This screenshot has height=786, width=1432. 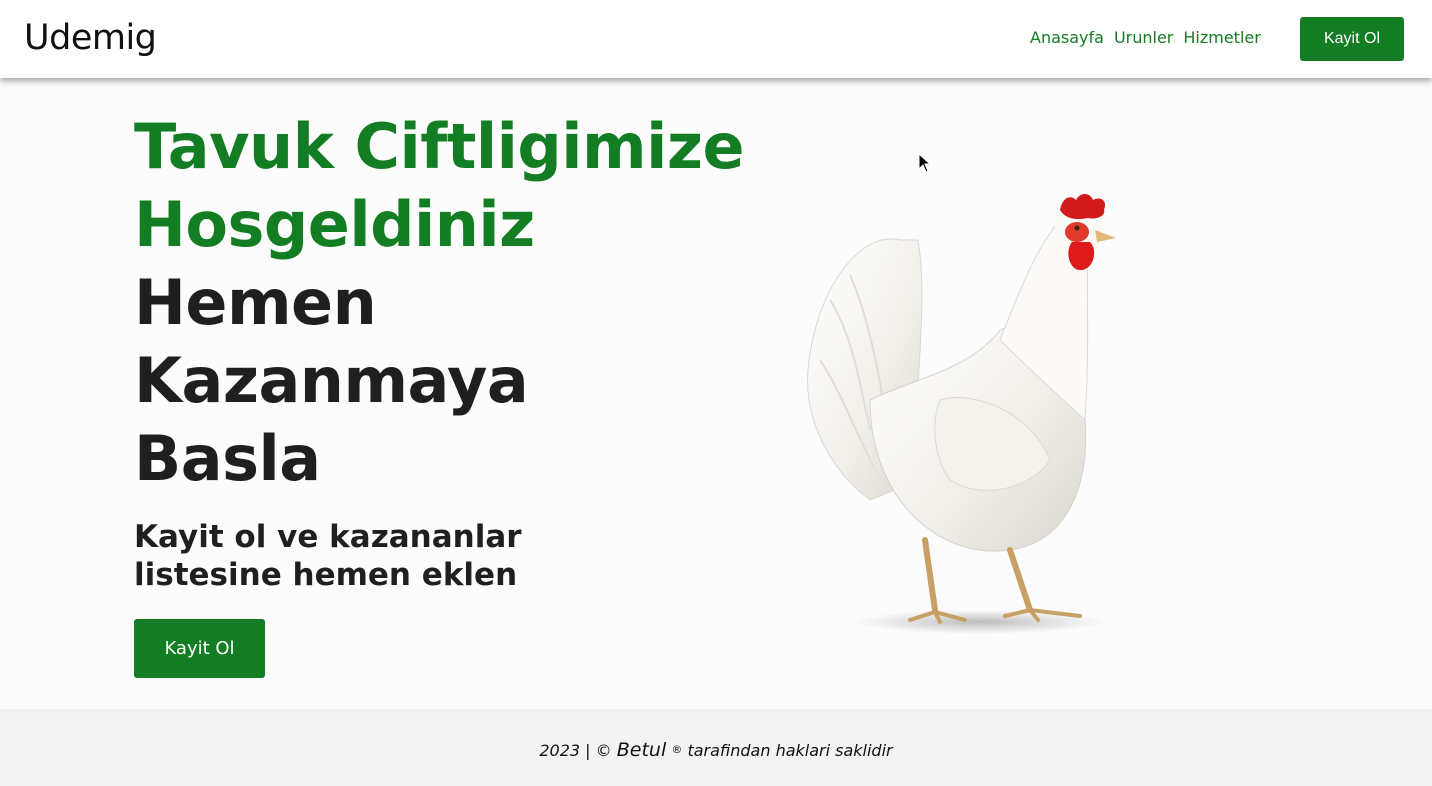 I want to click on hen-image, so click(x=970, y=410).